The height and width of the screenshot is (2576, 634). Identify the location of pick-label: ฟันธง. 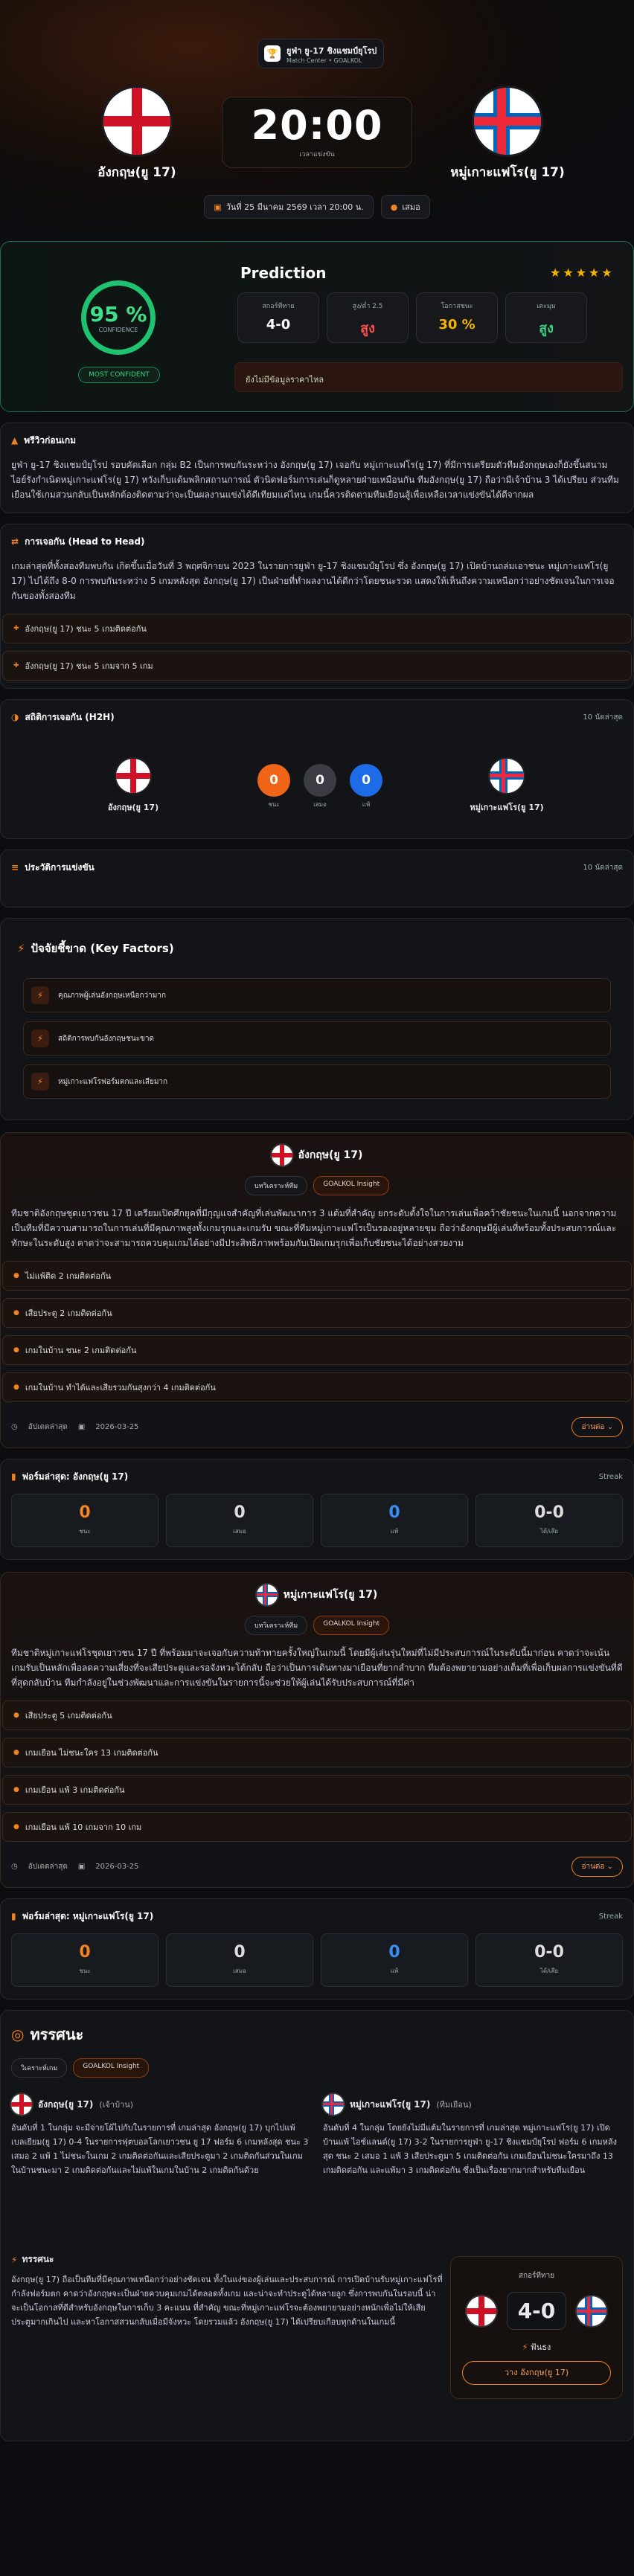
(540, 2347).